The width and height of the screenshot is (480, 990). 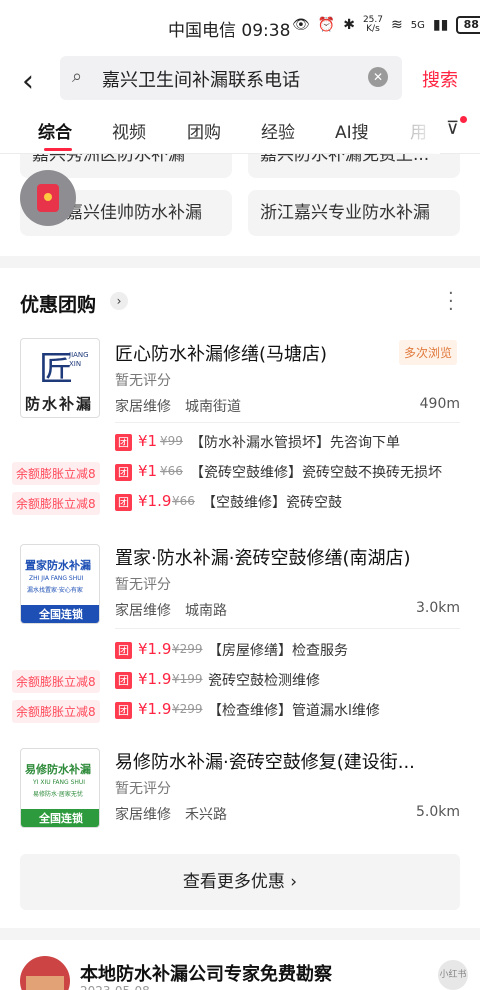 What do you see at coordinates (463, 119) in the screenshot?
I see `filter-dot` at bounding box center [463, 119].